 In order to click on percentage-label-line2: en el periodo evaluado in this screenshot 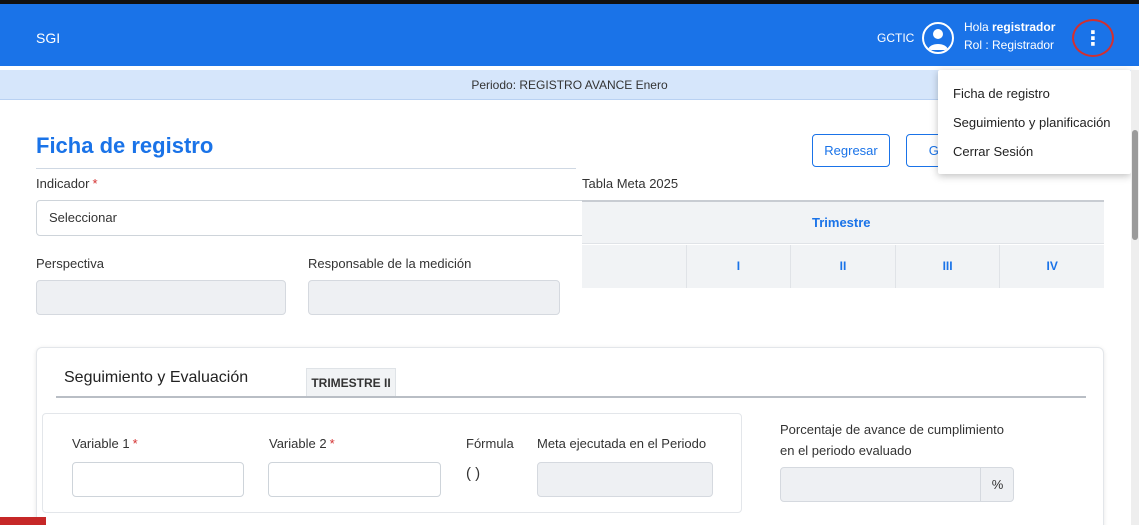, I will do `click(846, 450)`.